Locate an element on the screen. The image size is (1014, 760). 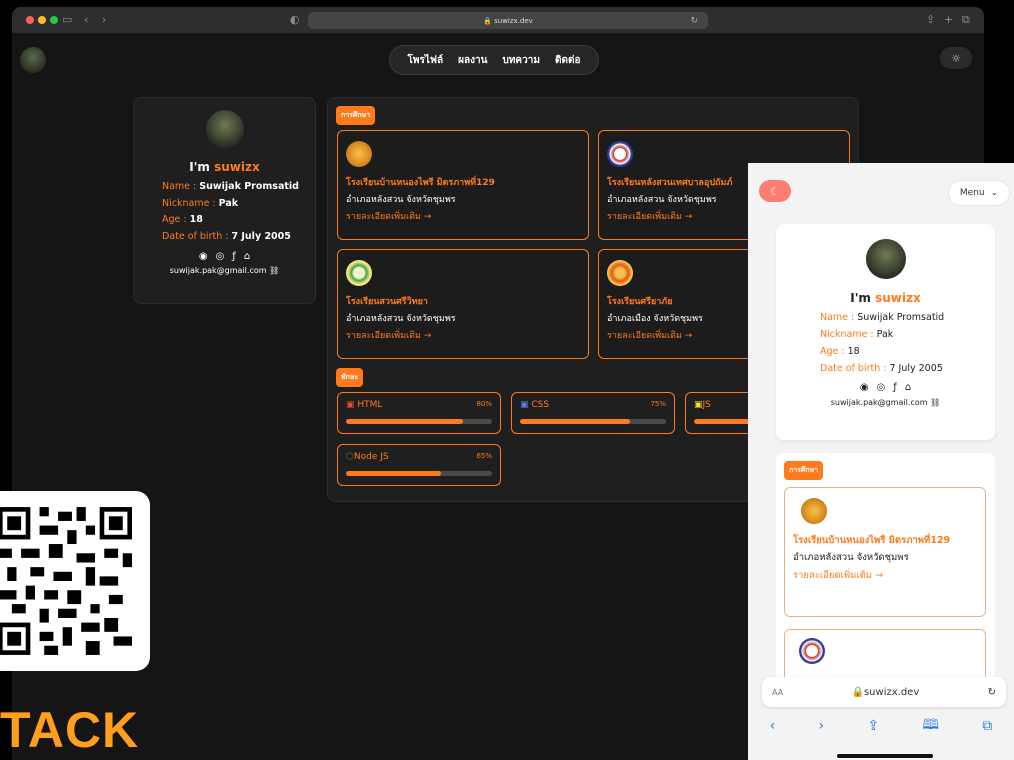
moon-icon: ☾ is located at coordinates (775, 191).